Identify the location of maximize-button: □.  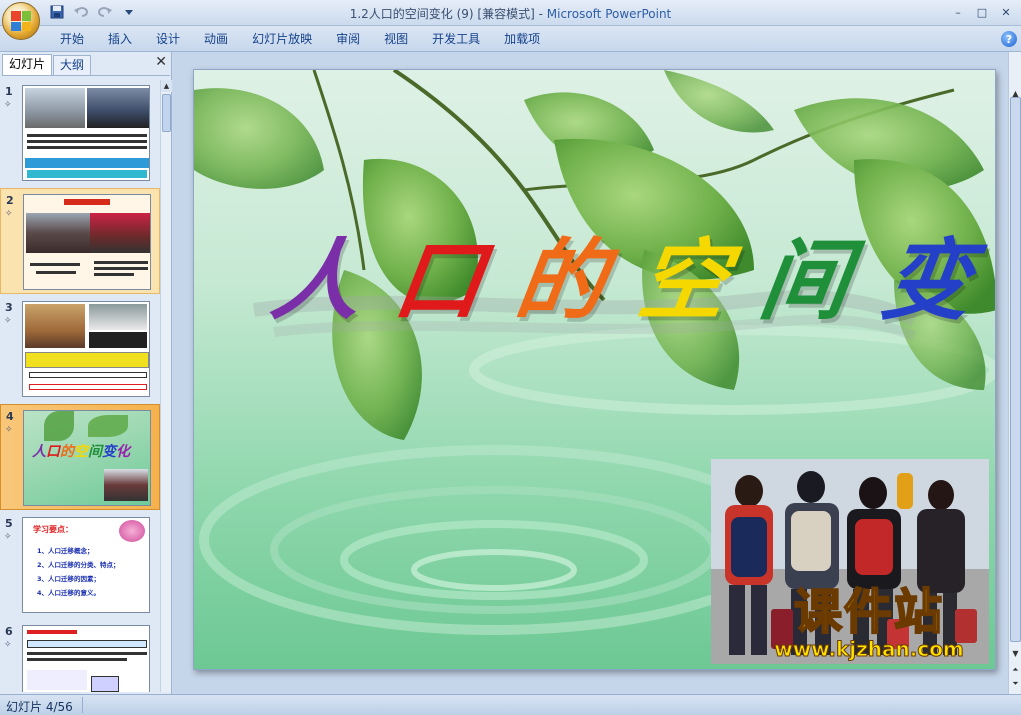
(982, 12).